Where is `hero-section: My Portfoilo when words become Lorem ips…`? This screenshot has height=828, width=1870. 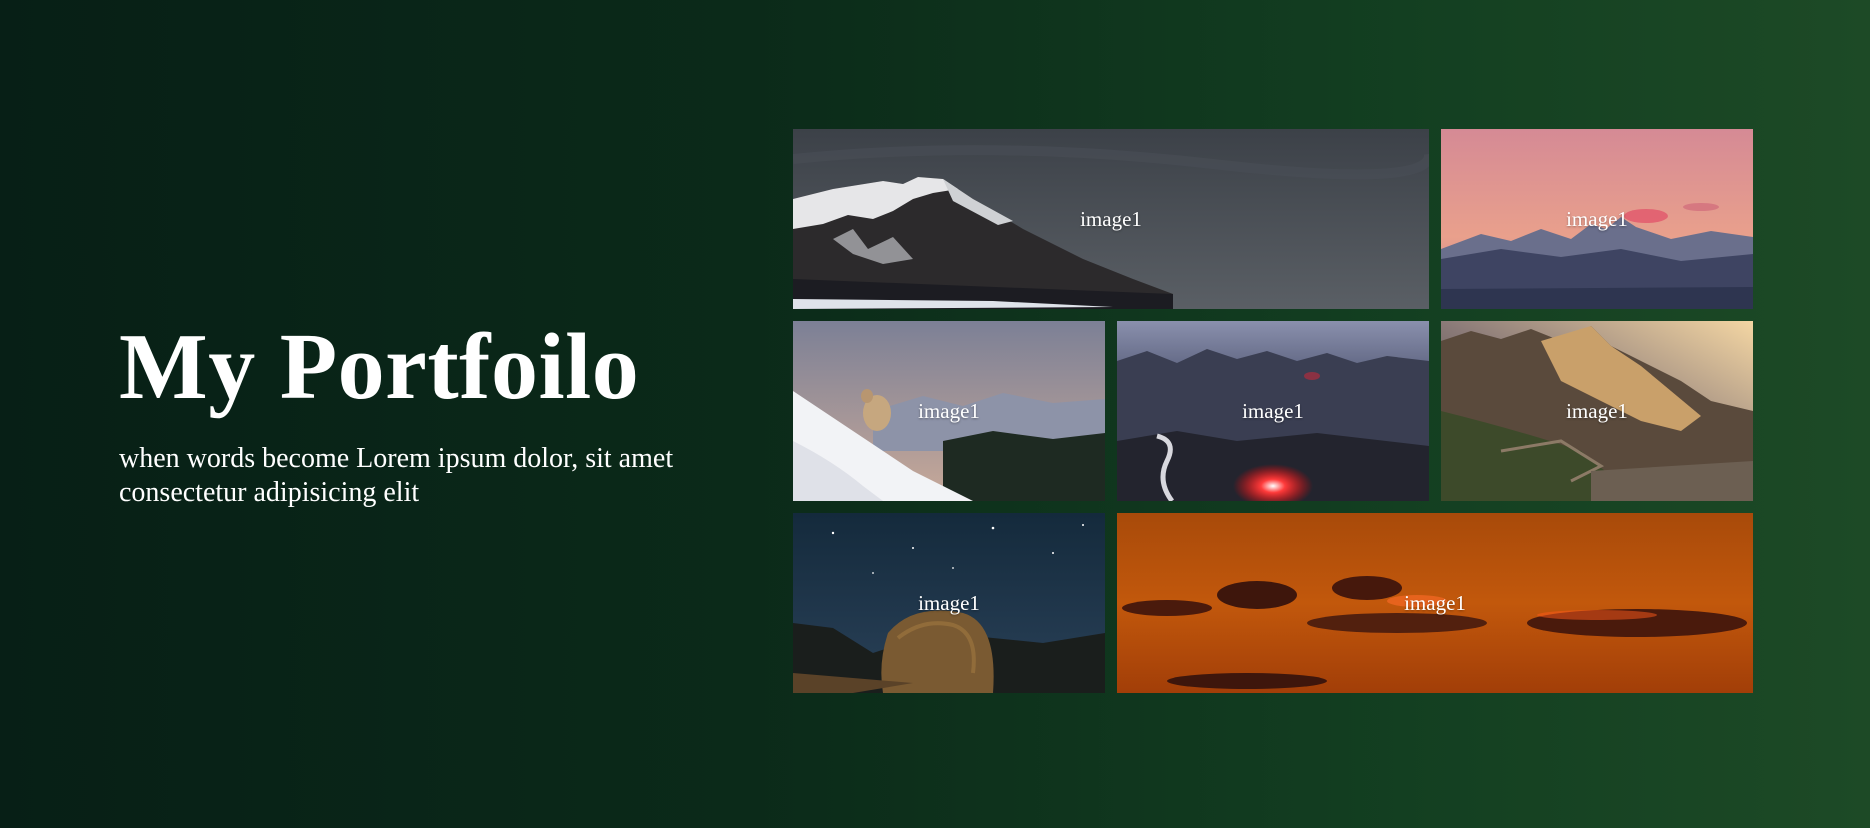
hero-section: My Portfoilo when words become Lorem ips… is located at coordinates (399, 415).